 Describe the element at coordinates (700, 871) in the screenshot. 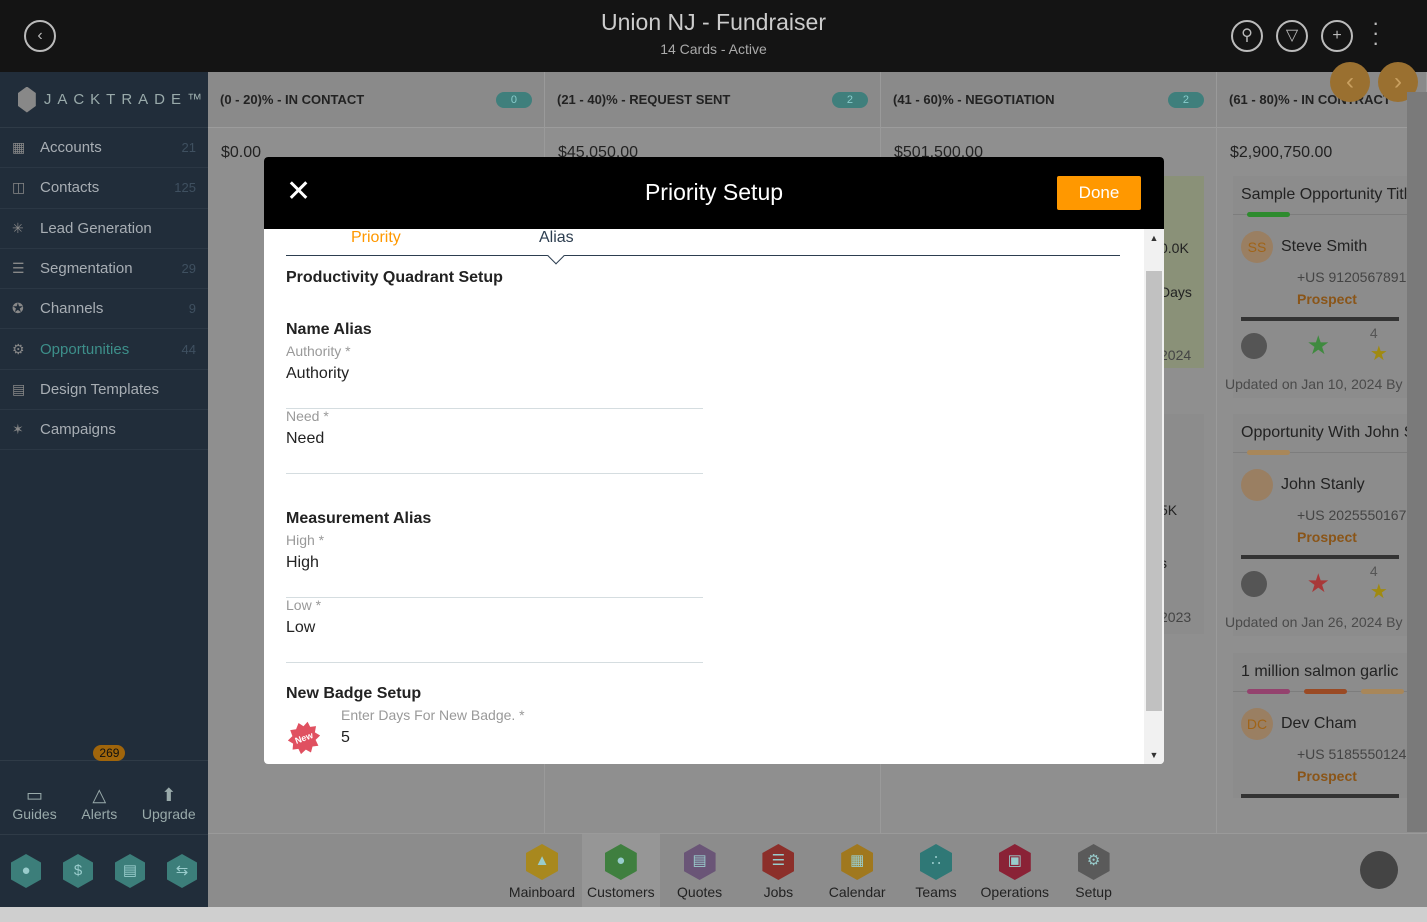

I see `bottom-nav-quotes: ▤ Quotes` at that location.